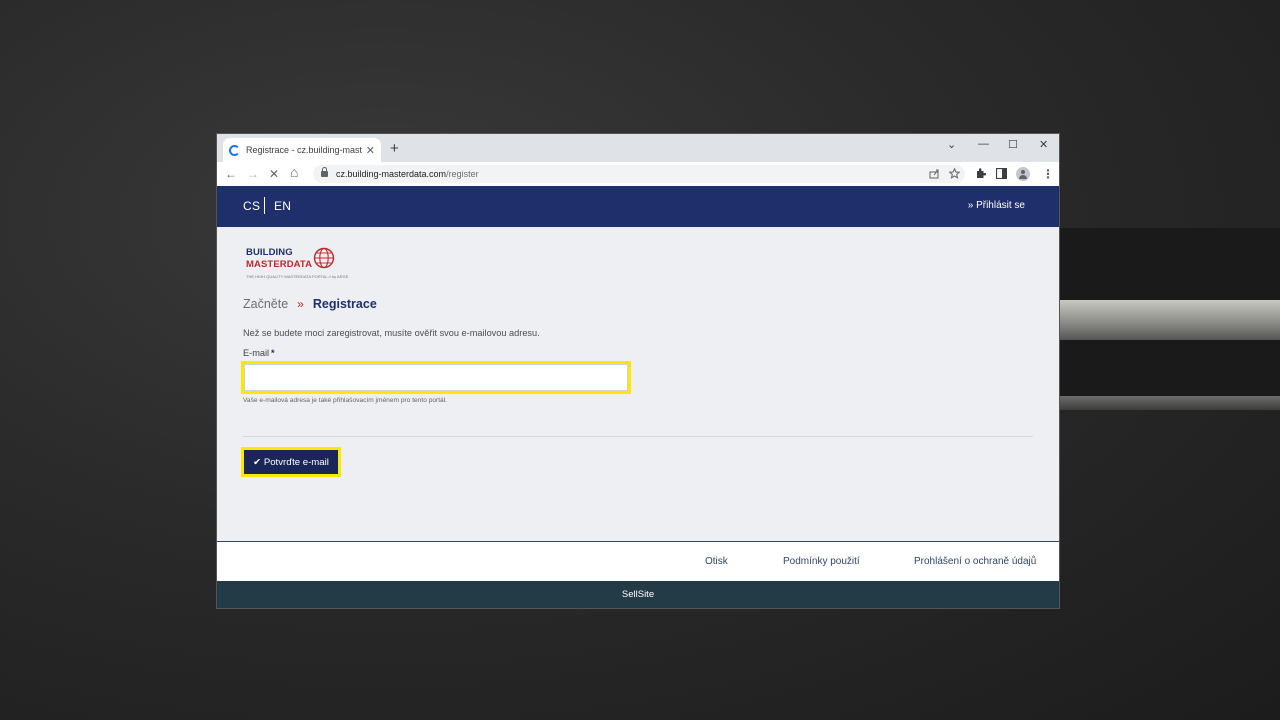  I want to click on loading-spinner-icon, so click(234, 150).